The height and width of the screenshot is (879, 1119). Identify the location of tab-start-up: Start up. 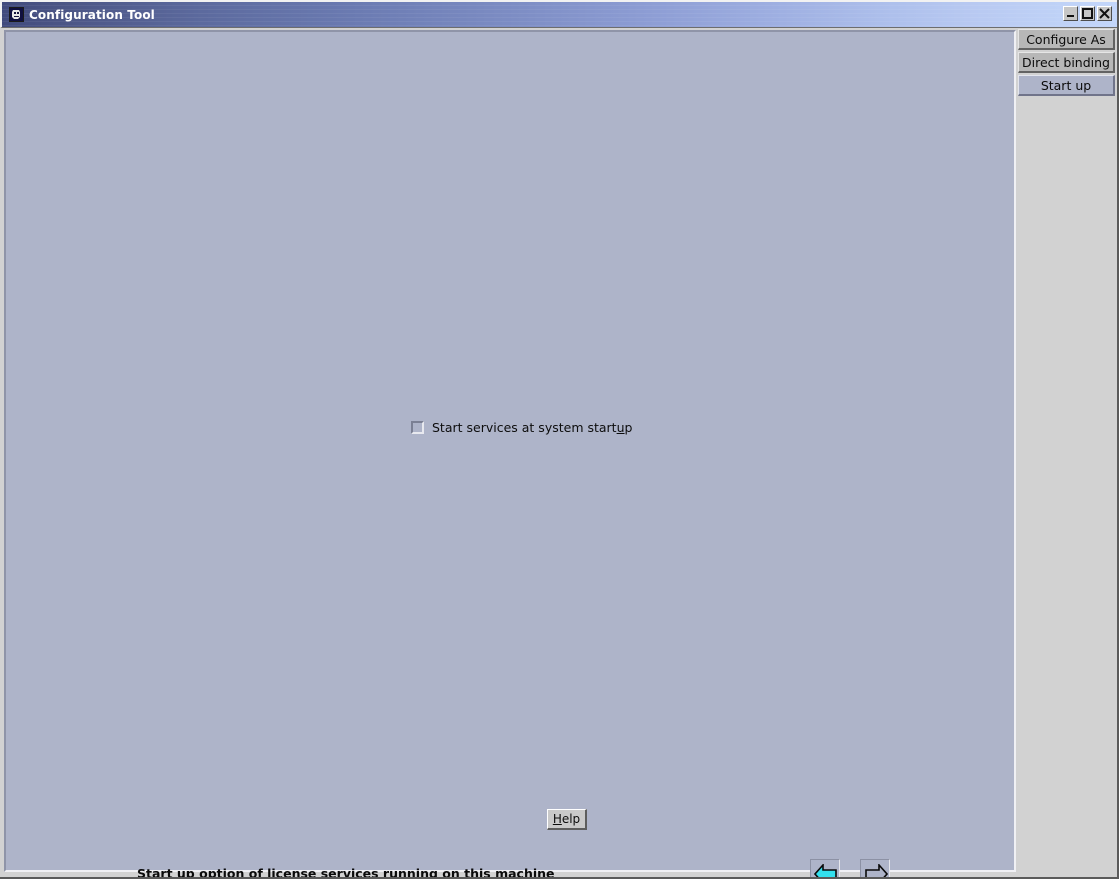
(1066, 85).